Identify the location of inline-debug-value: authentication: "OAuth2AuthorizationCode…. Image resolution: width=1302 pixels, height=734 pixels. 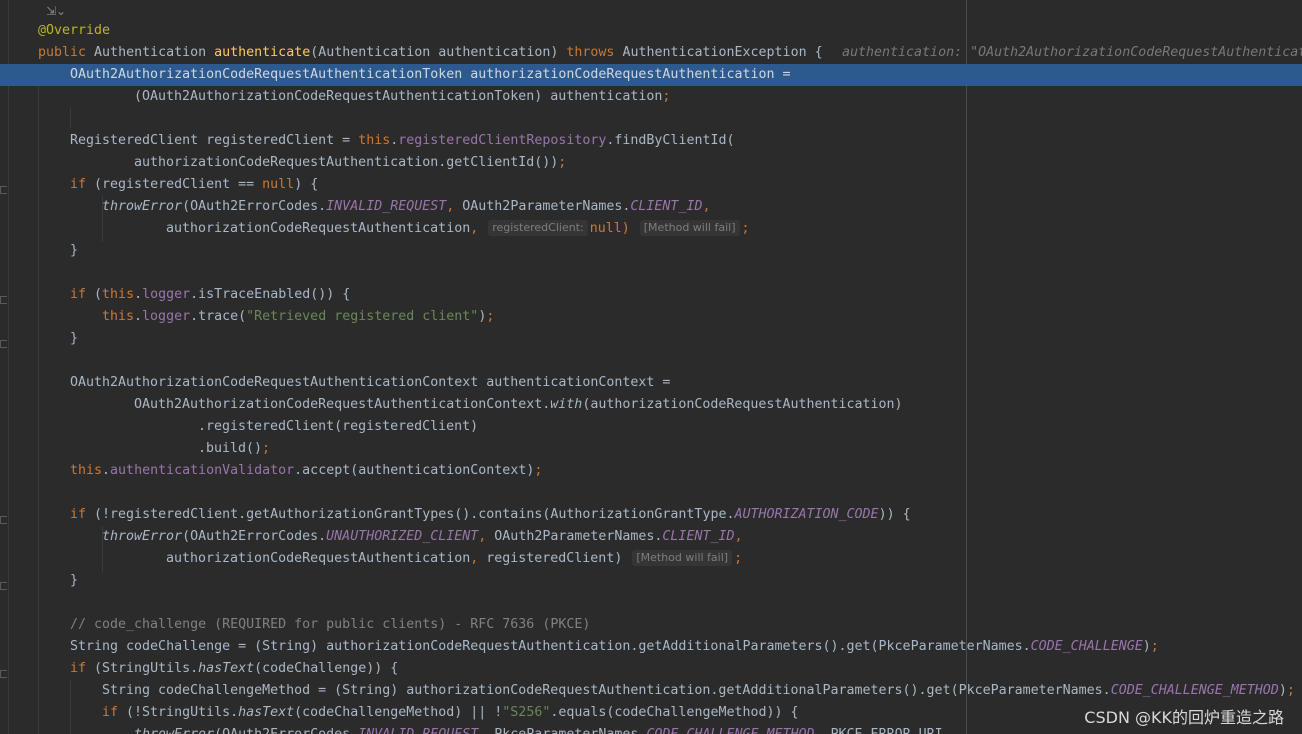
(1072, 53).